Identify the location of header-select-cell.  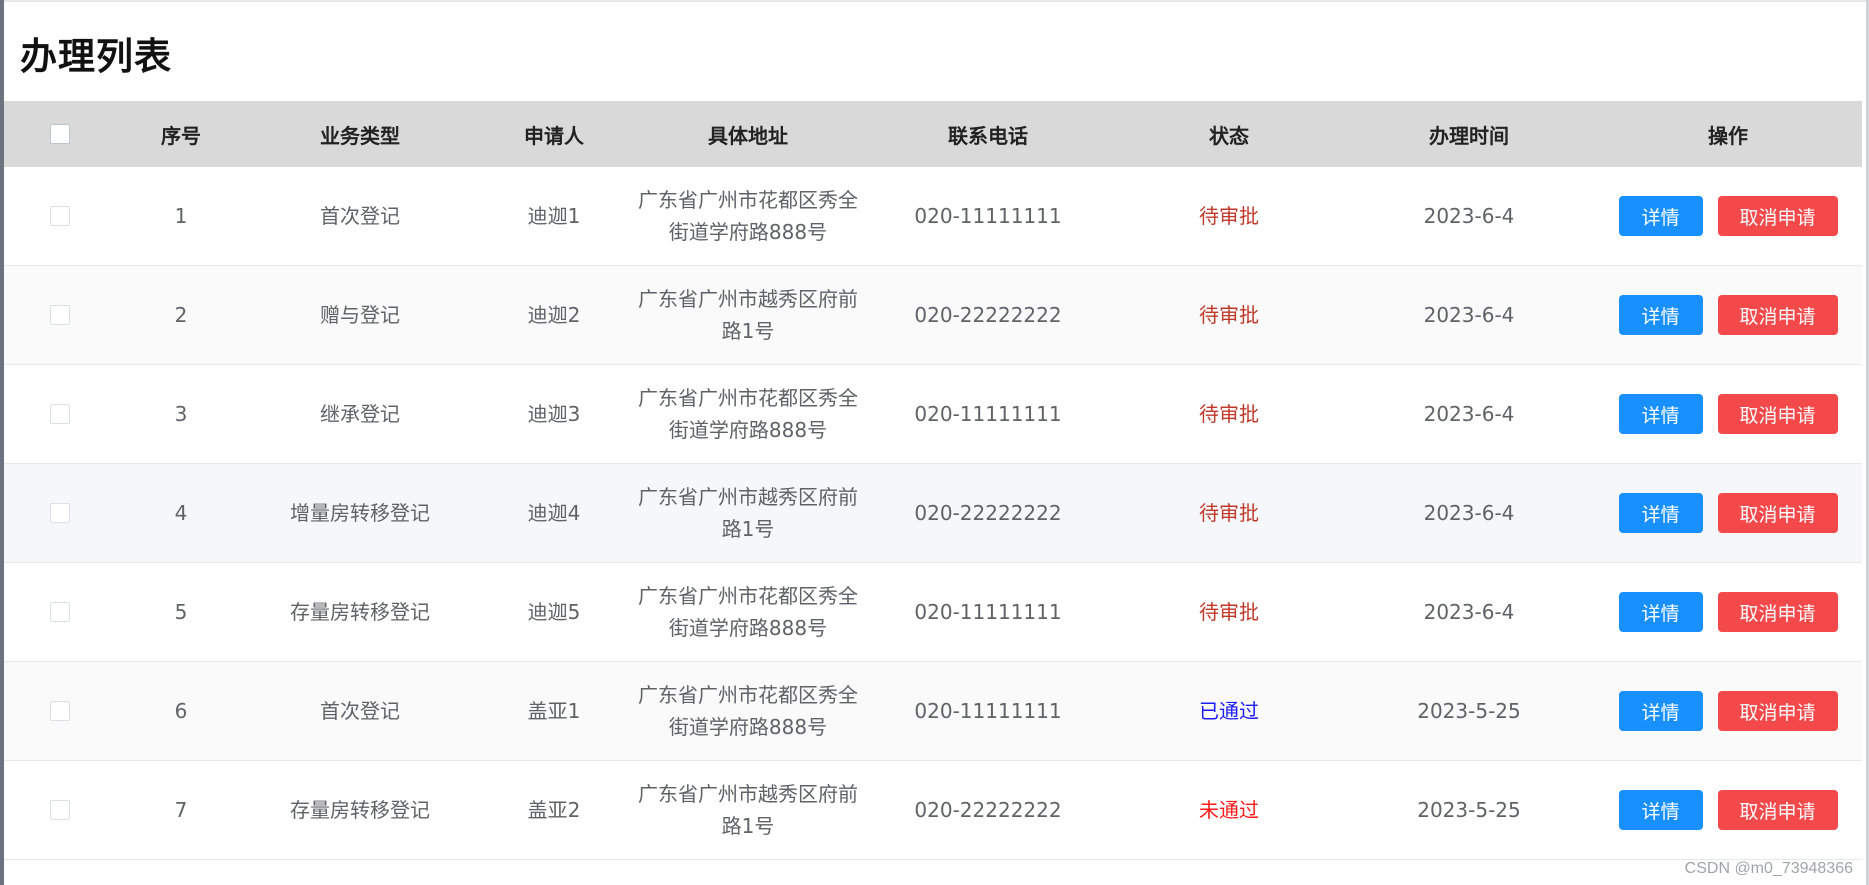
(60, 134).